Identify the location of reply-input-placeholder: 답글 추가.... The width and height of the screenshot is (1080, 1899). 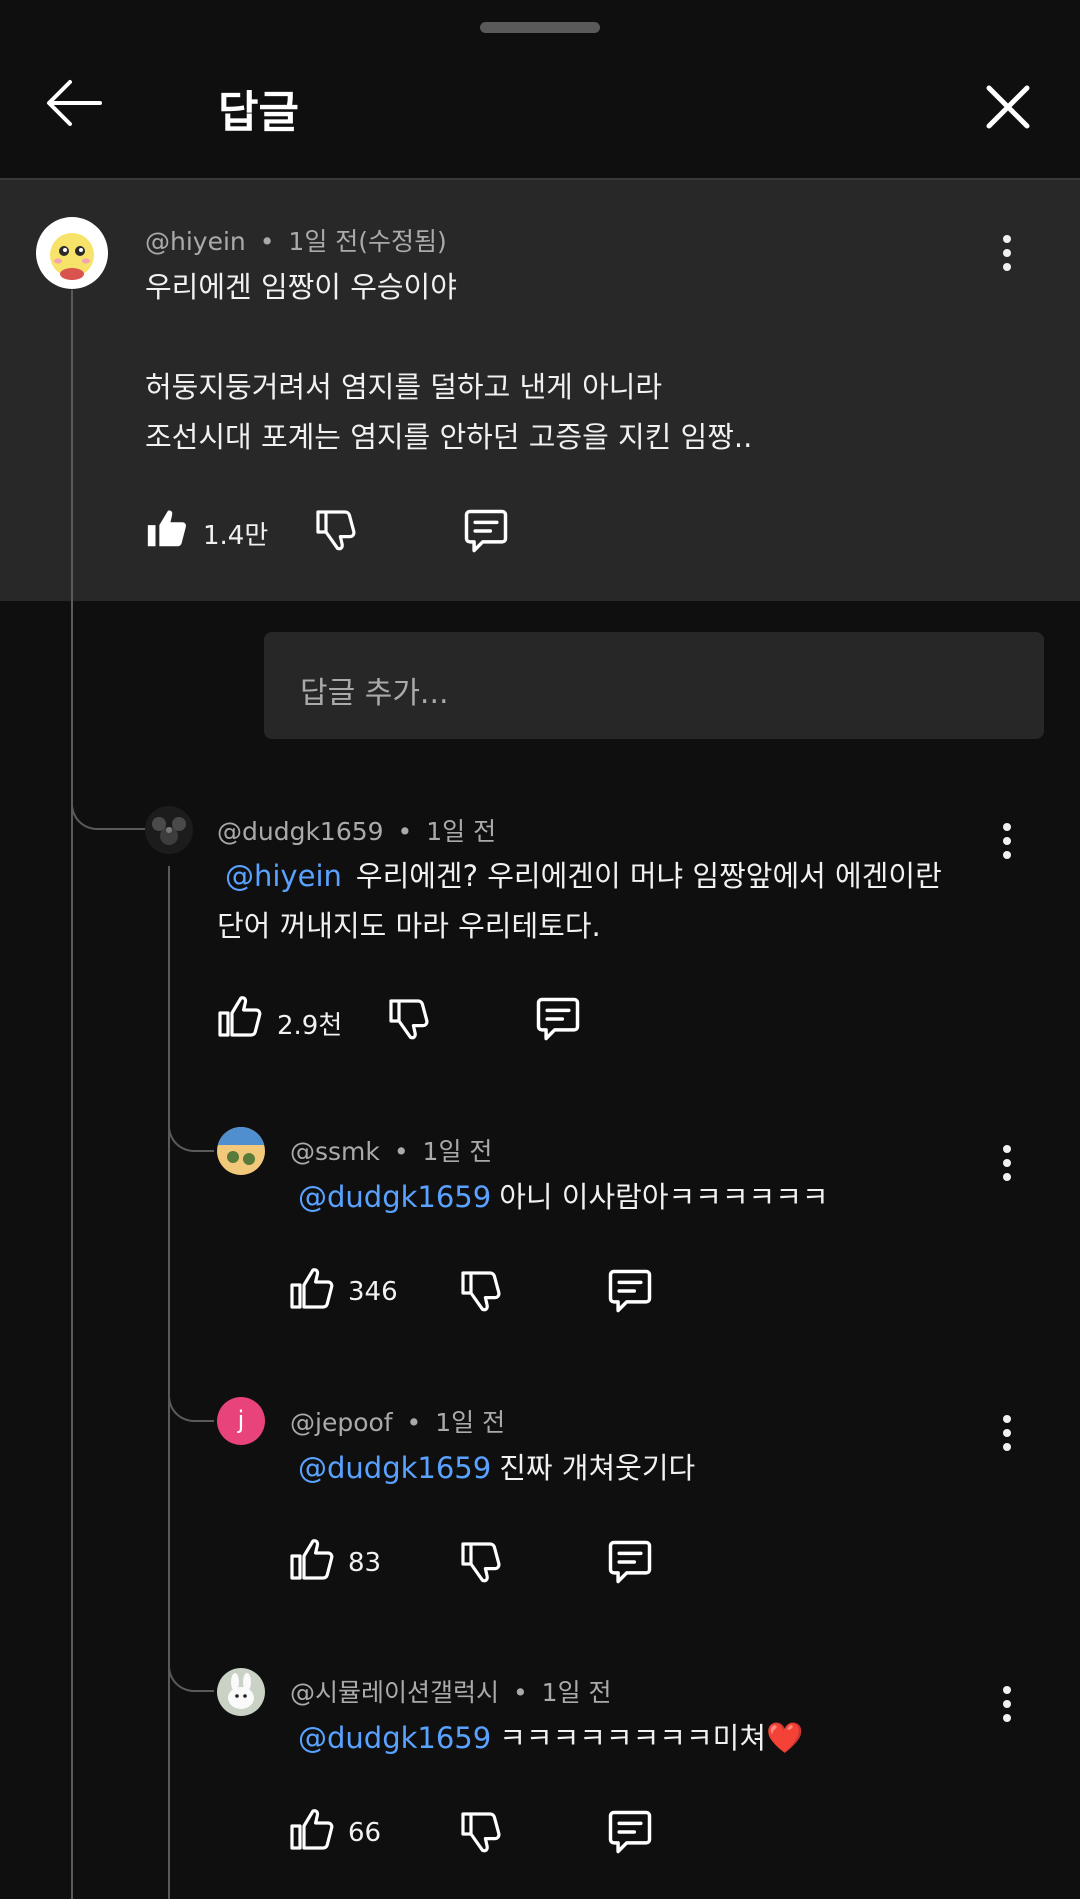
(374, 693).